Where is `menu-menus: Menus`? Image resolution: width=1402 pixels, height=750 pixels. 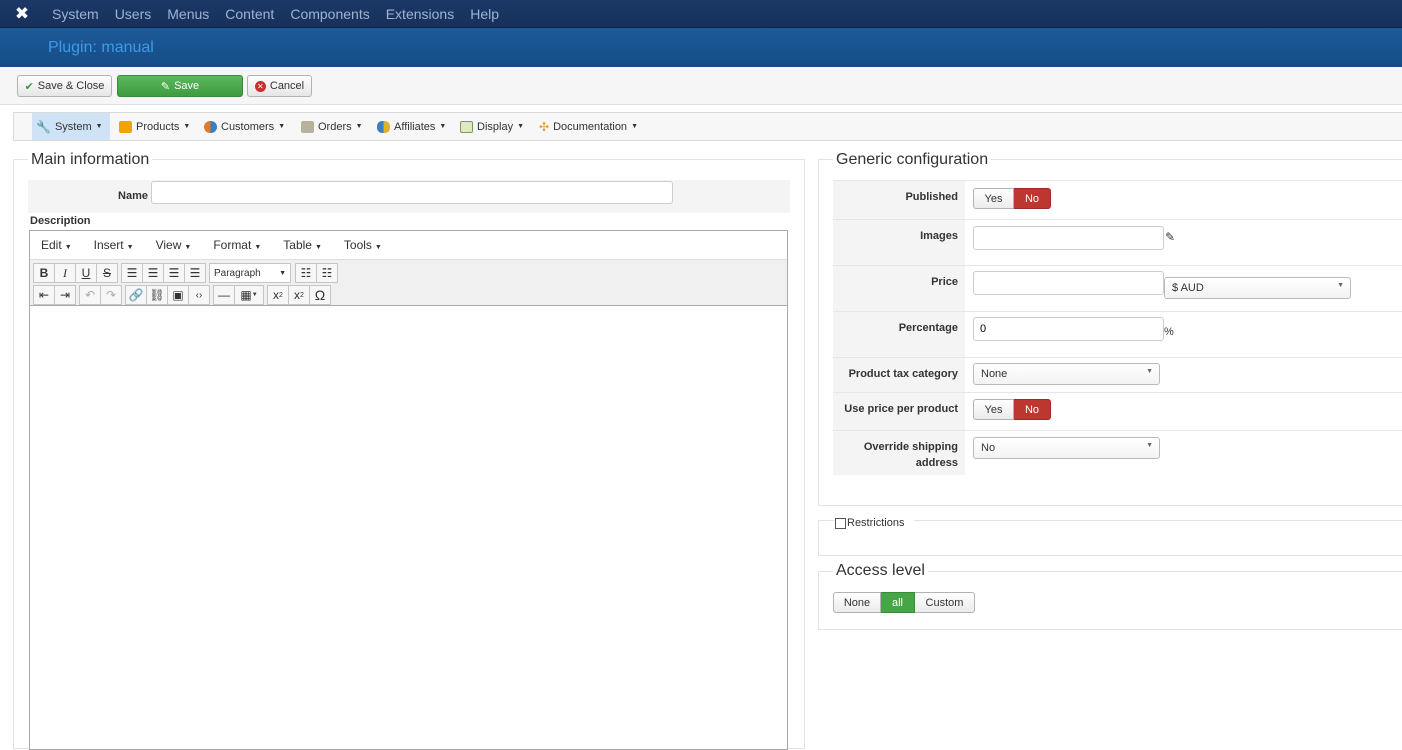 menu-menus: Menus is located at coordinates (188, 14).